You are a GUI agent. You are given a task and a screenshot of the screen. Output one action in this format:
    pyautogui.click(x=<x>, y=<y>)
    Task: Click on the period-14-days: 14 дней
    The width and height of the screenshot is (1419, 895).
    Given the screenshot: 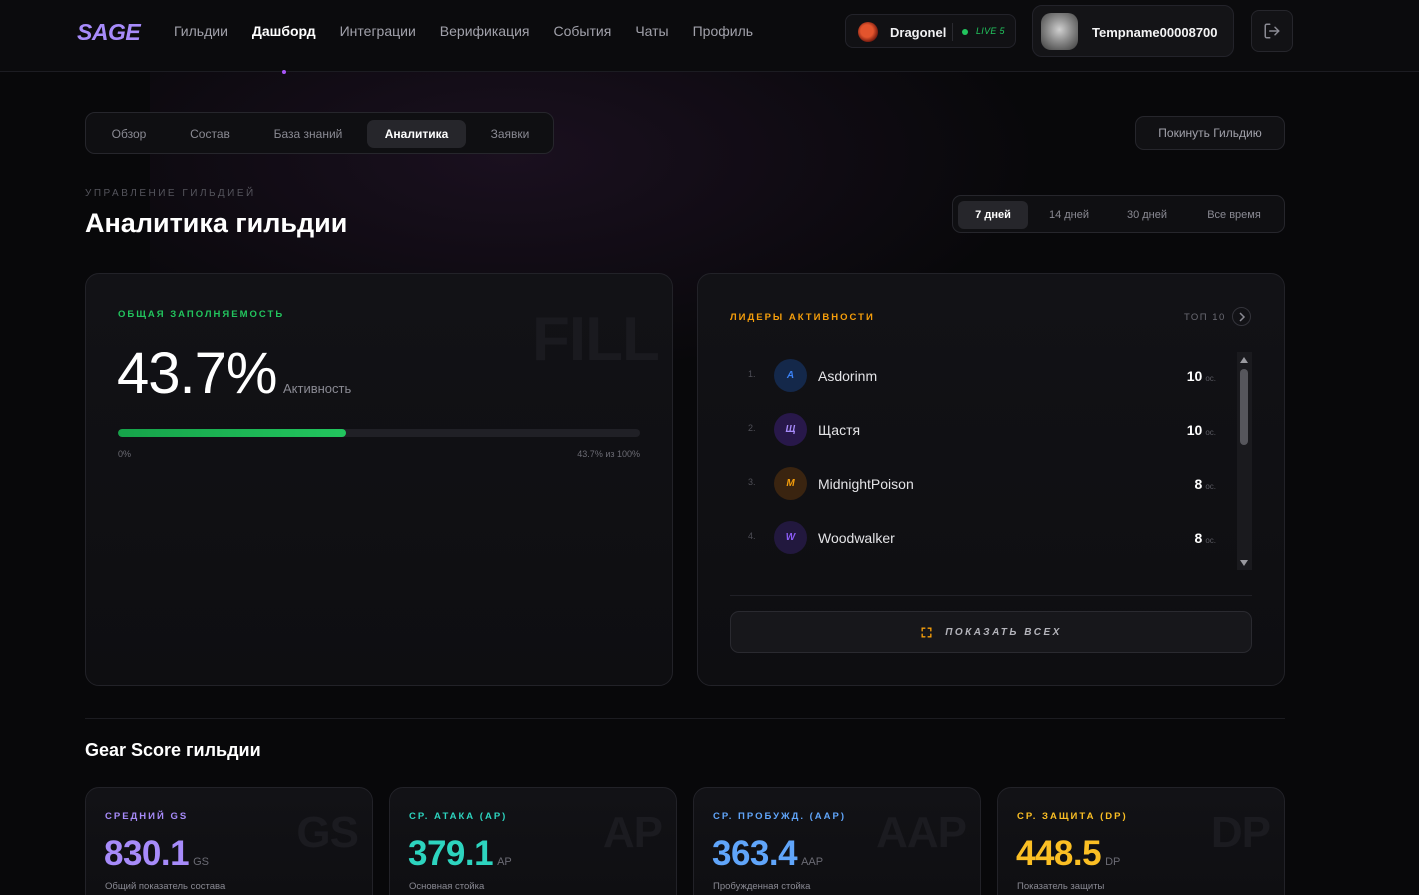 What is the action you would take?
    pyautogui.click(x=1069, y=215)
    